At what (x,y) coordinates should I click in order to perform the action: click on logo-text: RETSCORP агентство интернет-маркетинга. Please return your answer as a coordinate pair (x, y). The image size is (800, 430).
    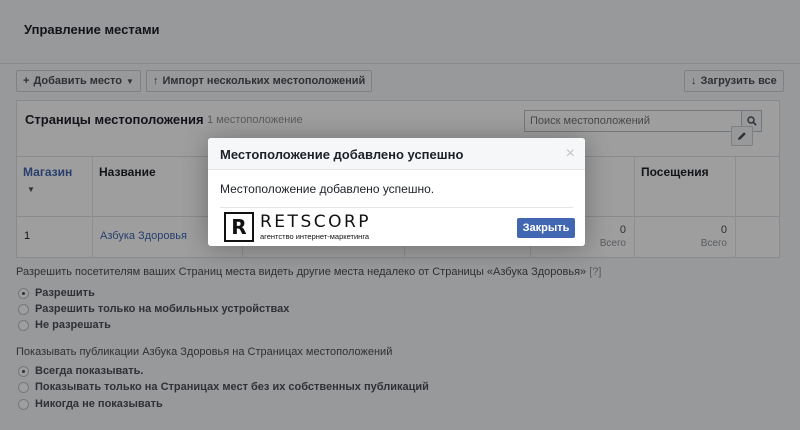
    Looking at the image, I should click on (316, 226).